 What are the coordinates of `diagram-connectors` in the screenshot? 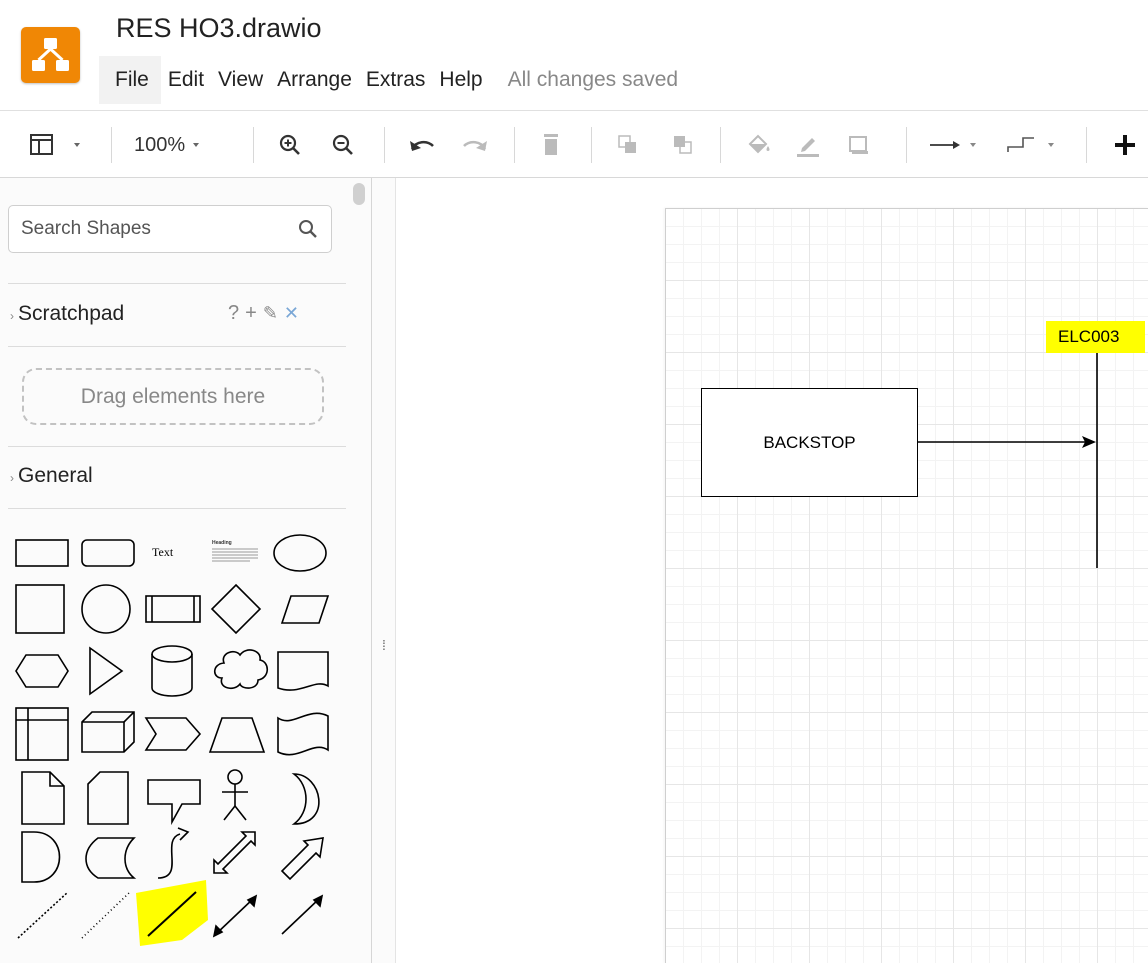 It's located at (1008, 460).